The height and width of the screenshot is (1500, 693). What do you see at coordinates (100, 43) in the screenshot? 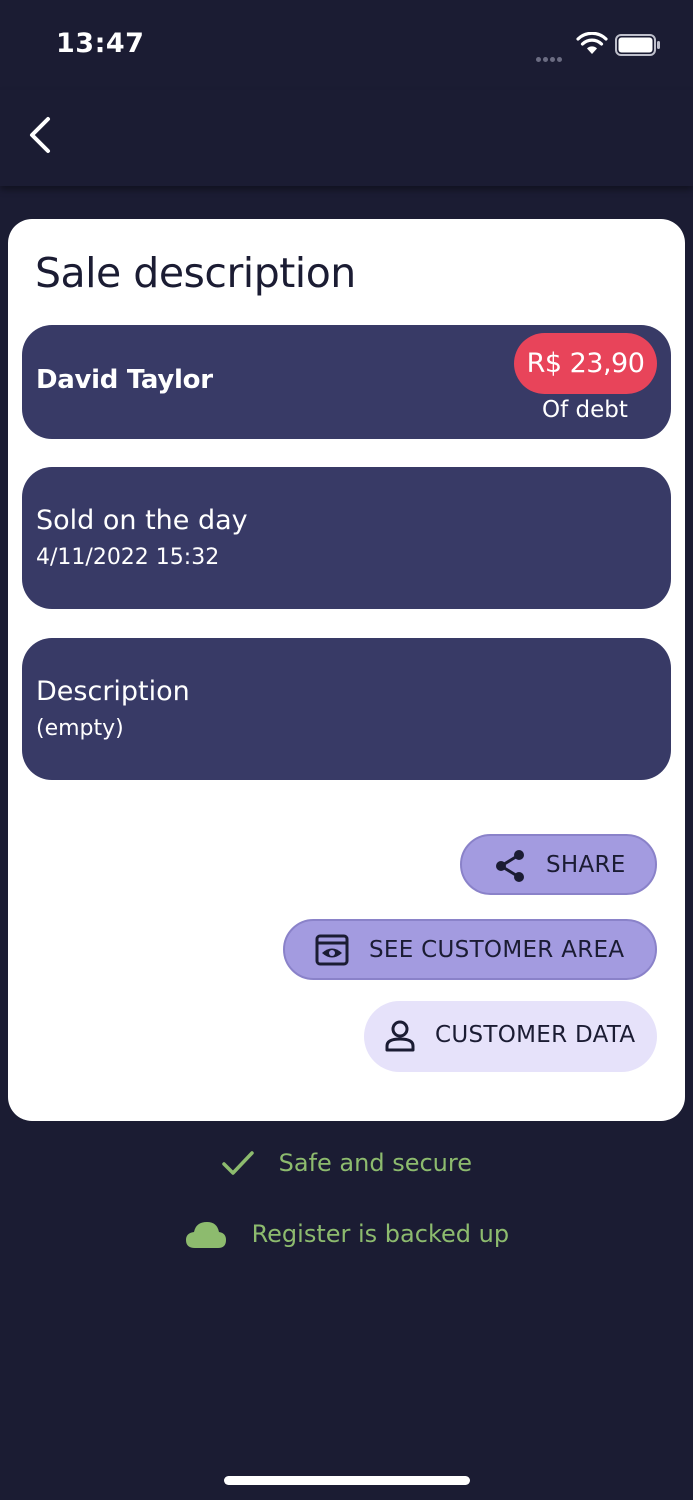
I see `status-time: 13:47` at bounding box center [100, 43].